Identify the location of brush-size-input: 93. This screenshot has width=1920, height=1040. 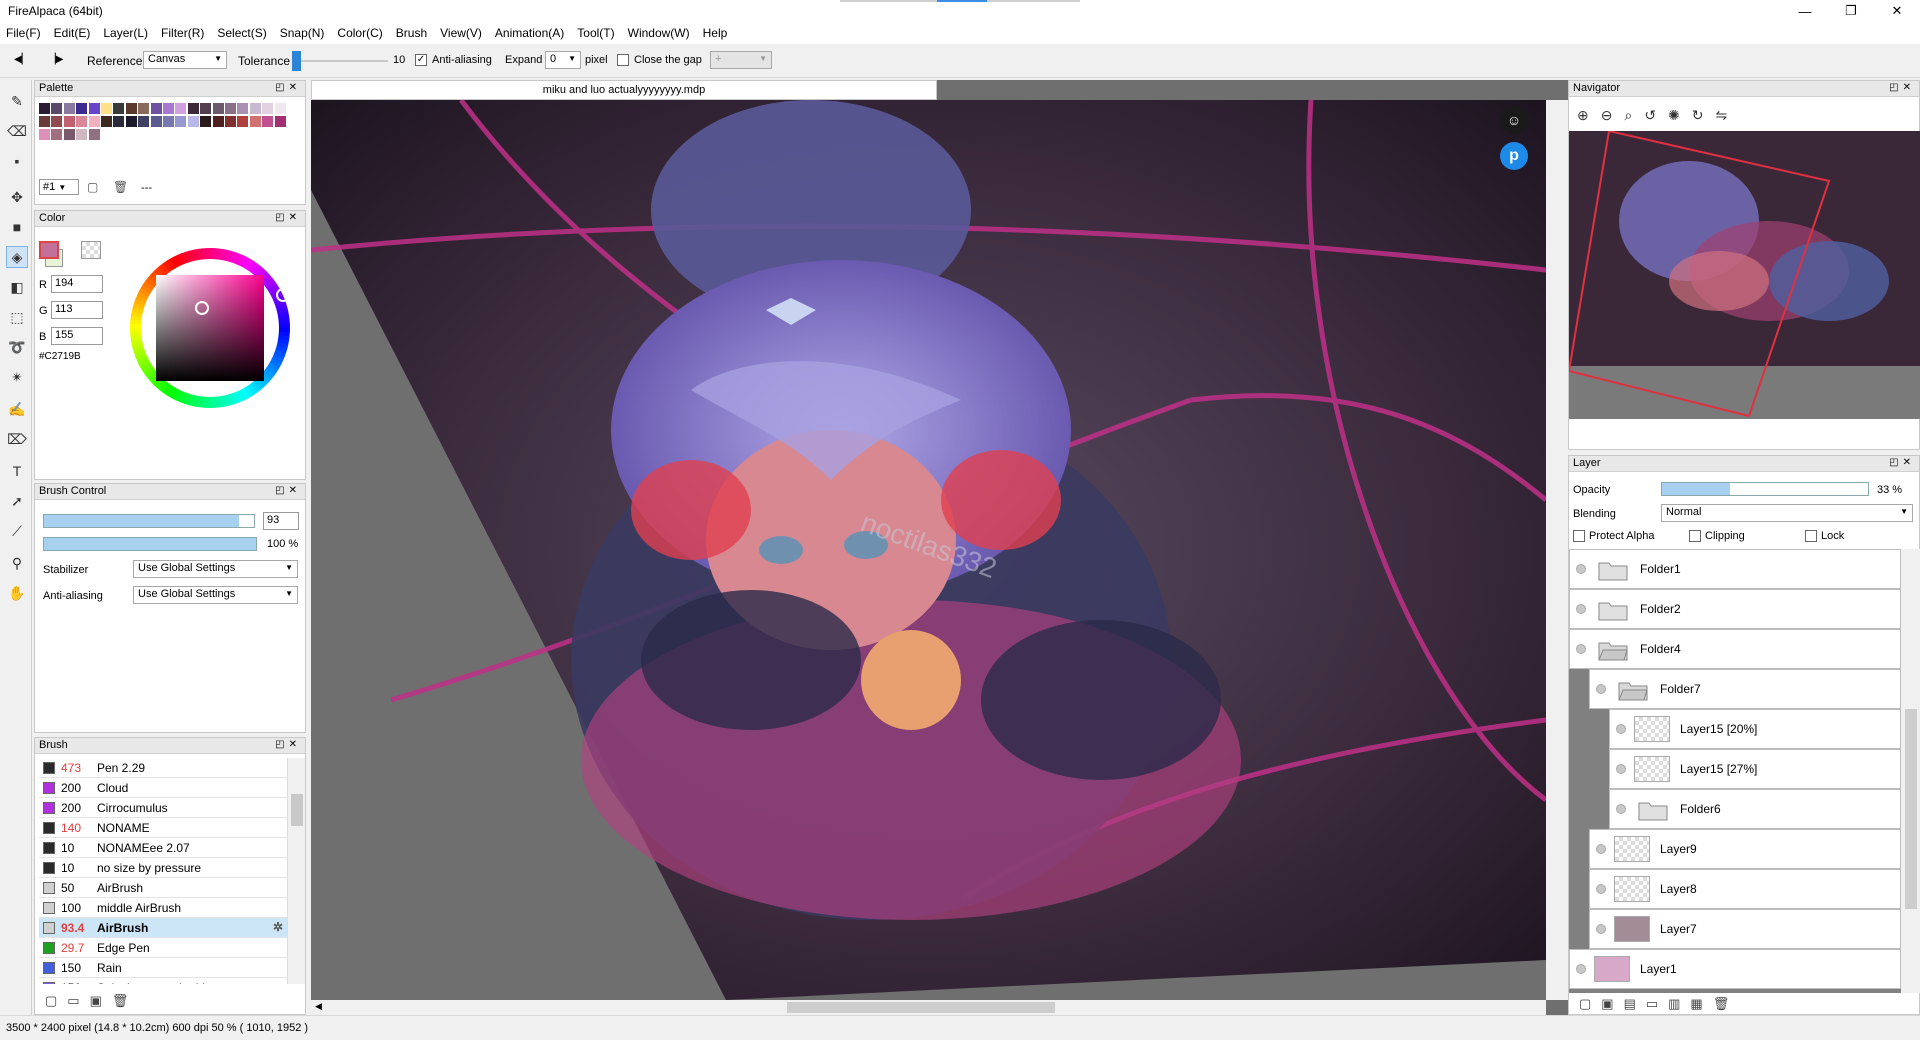
(281, 521).